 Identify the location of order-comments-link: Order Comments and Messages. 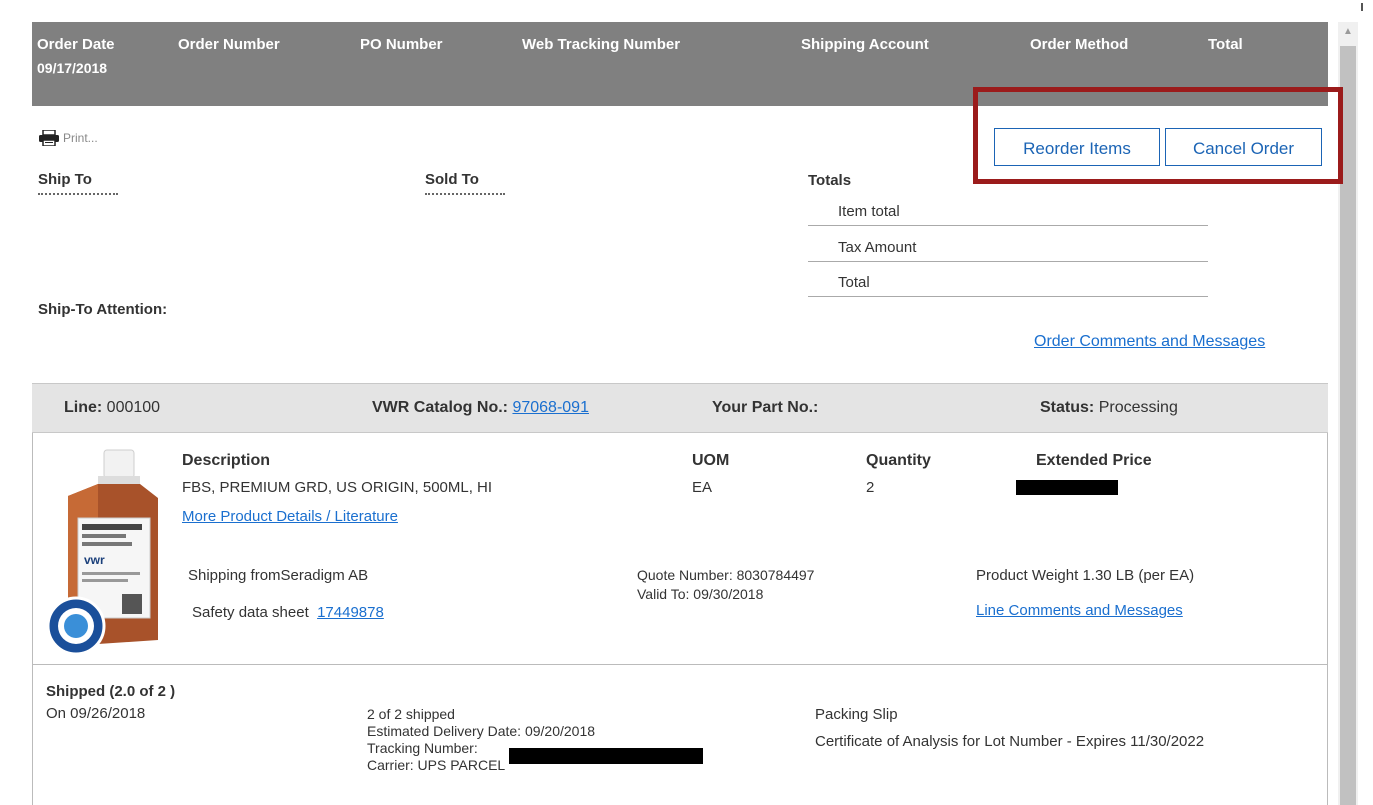
(1149, 342).